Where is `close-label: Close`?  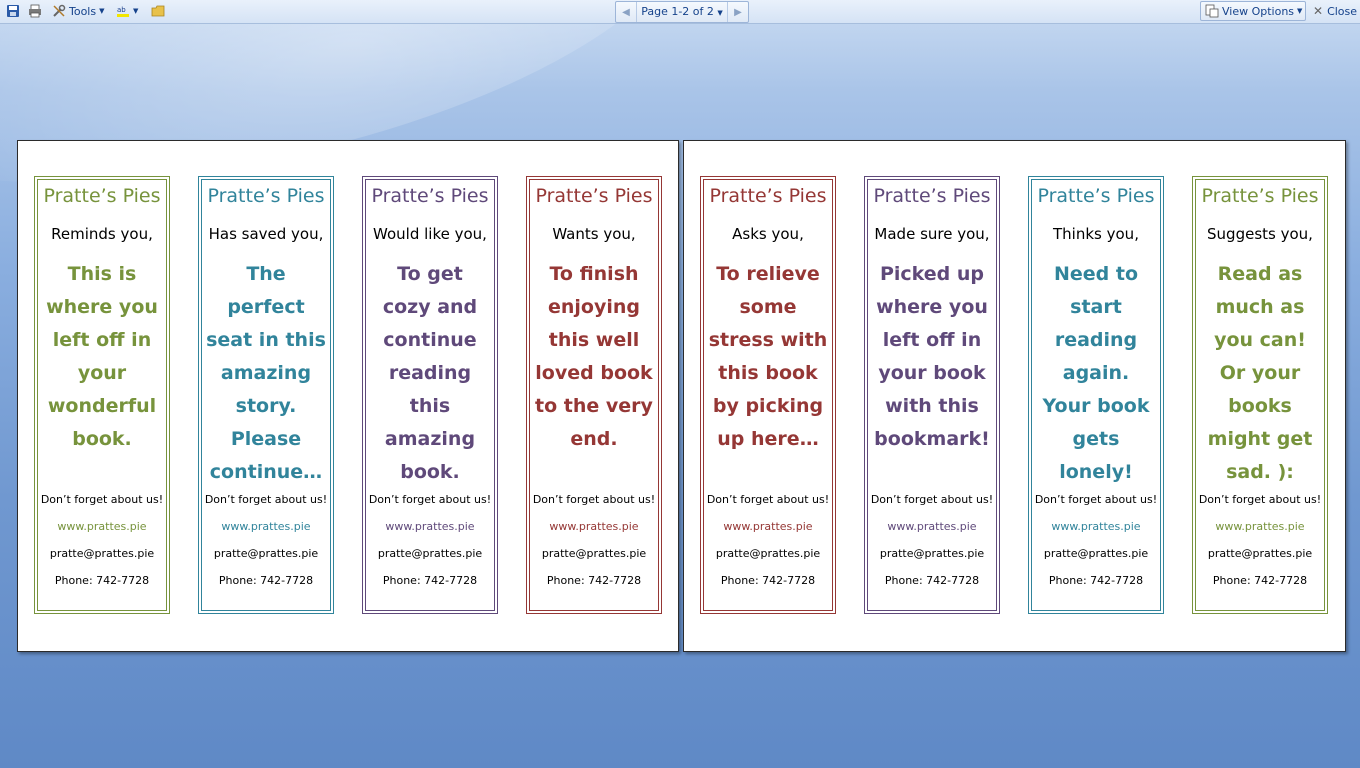 close-label: Close is located at coordinates (1342, 11).